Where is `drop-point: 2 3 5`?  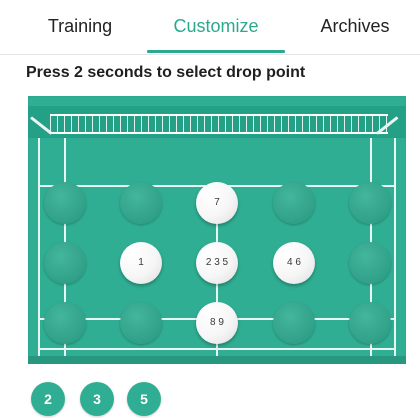
drop-point: 2 3 5 is located at coordinates (217, 263).